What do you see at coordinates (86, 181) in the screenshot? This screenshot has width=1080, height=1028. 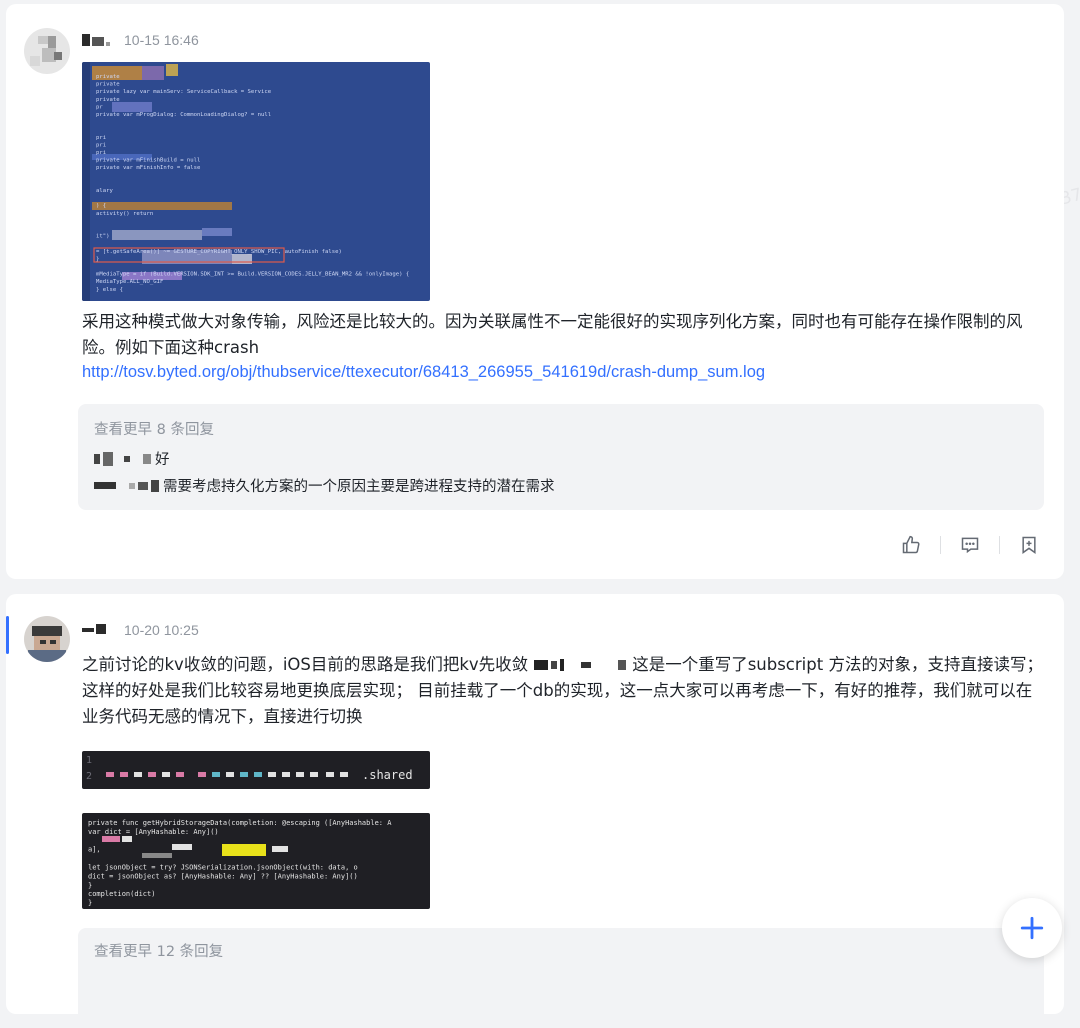 I see `gutter` at bounding box center [86, 181].